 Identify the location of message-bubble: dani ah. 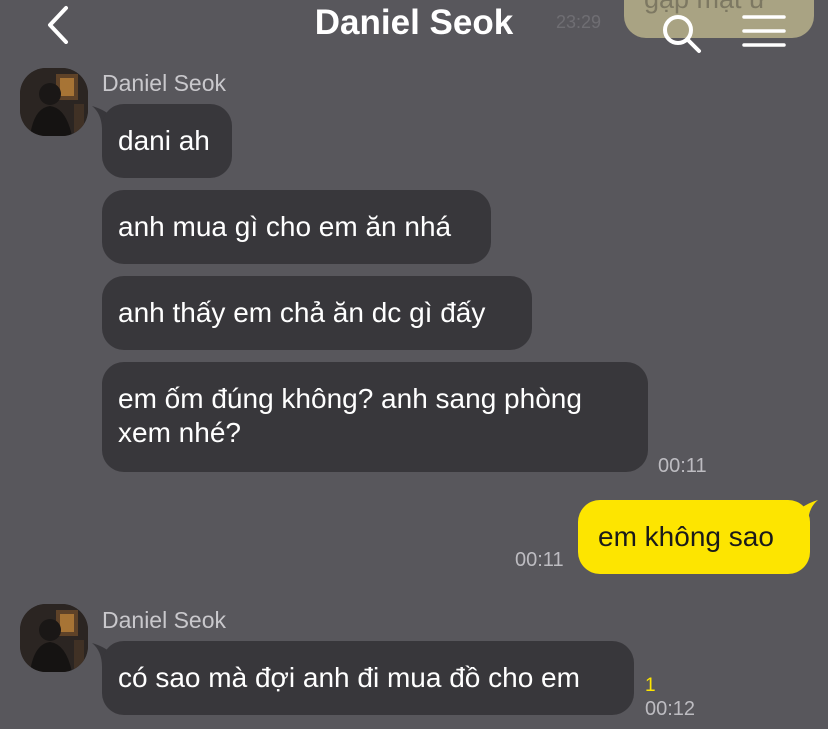
(167, 141).